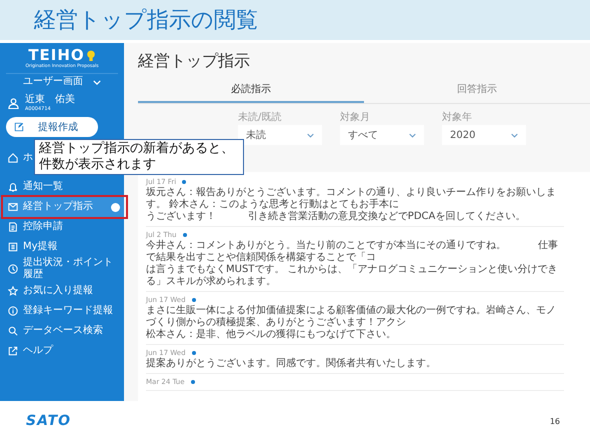 The height and width of the screenshot is (441, 590). I want to click on dropdown: 2020, so click(484, 135).